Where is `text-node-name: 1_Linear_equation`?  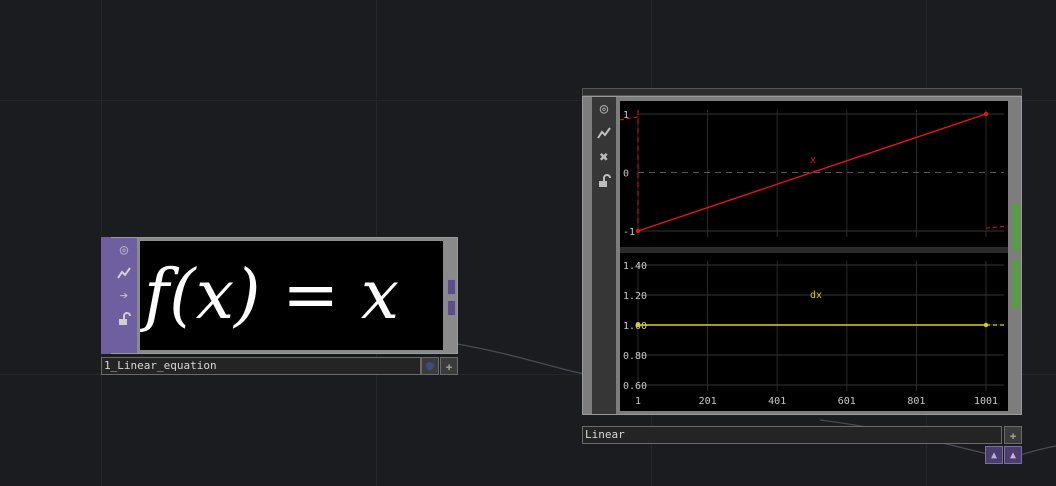
text-node-name: 1_Linear_equation is located at coordinates (261, 366).